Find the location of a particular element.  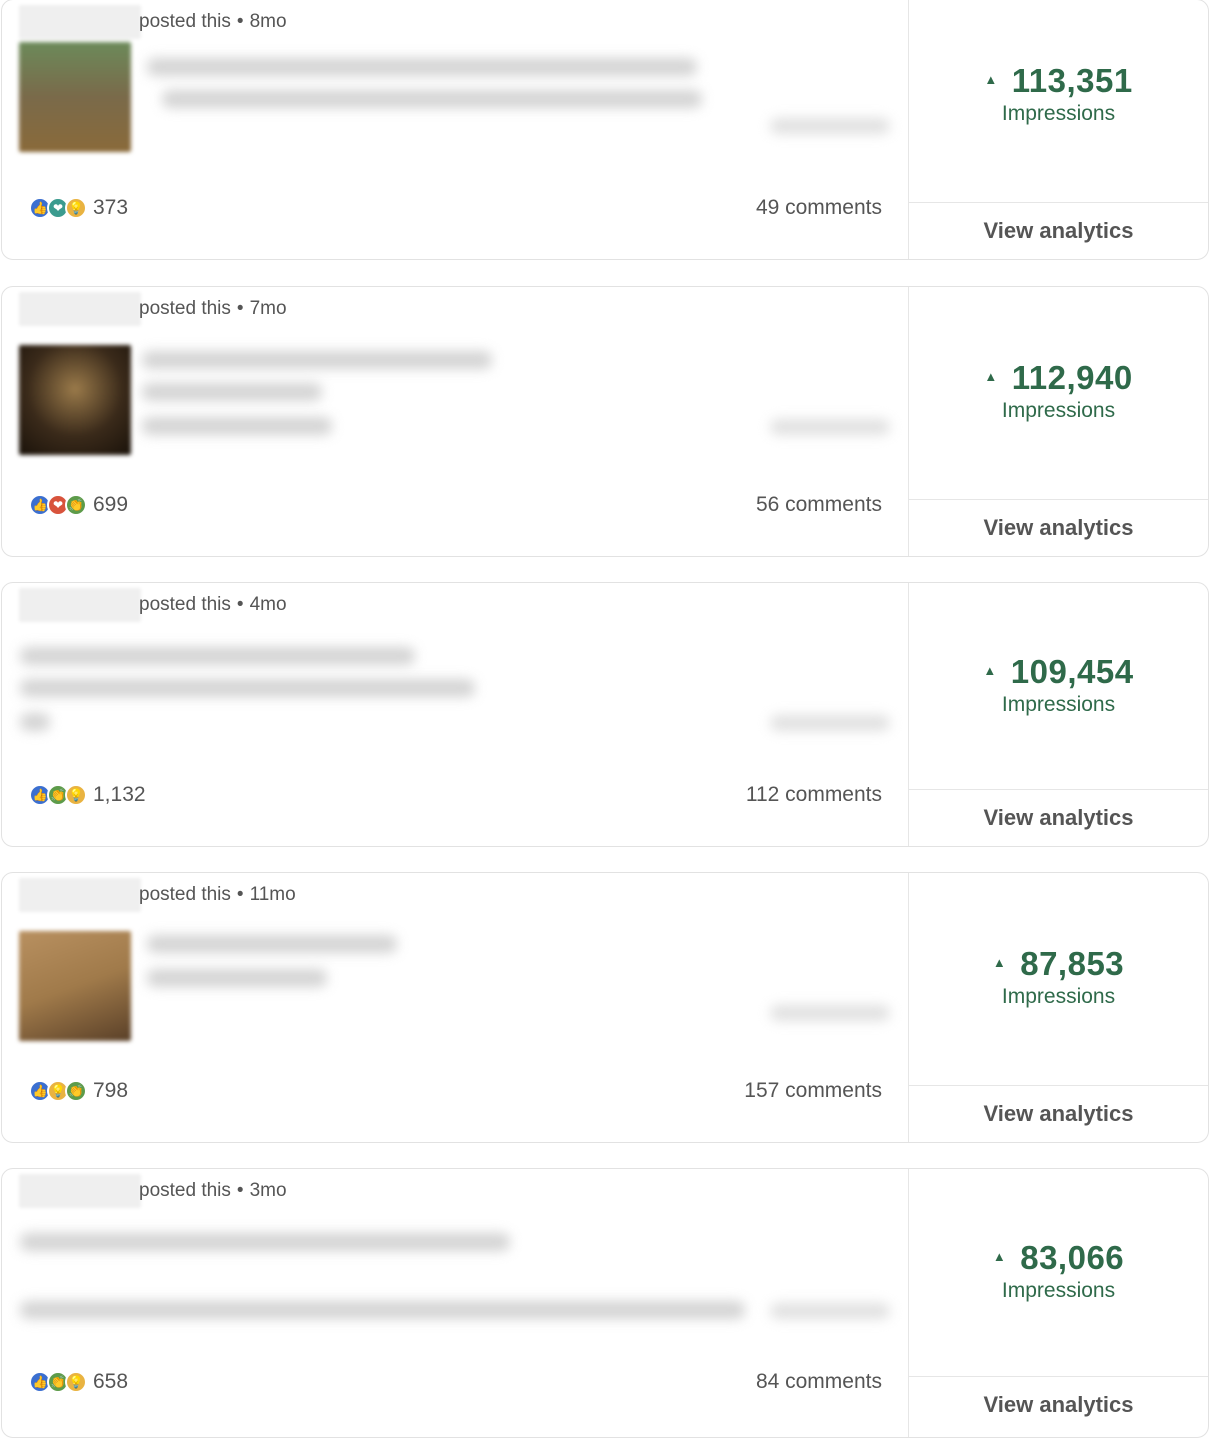

comments-count: 112 comments is located at coordinates (814, 795).